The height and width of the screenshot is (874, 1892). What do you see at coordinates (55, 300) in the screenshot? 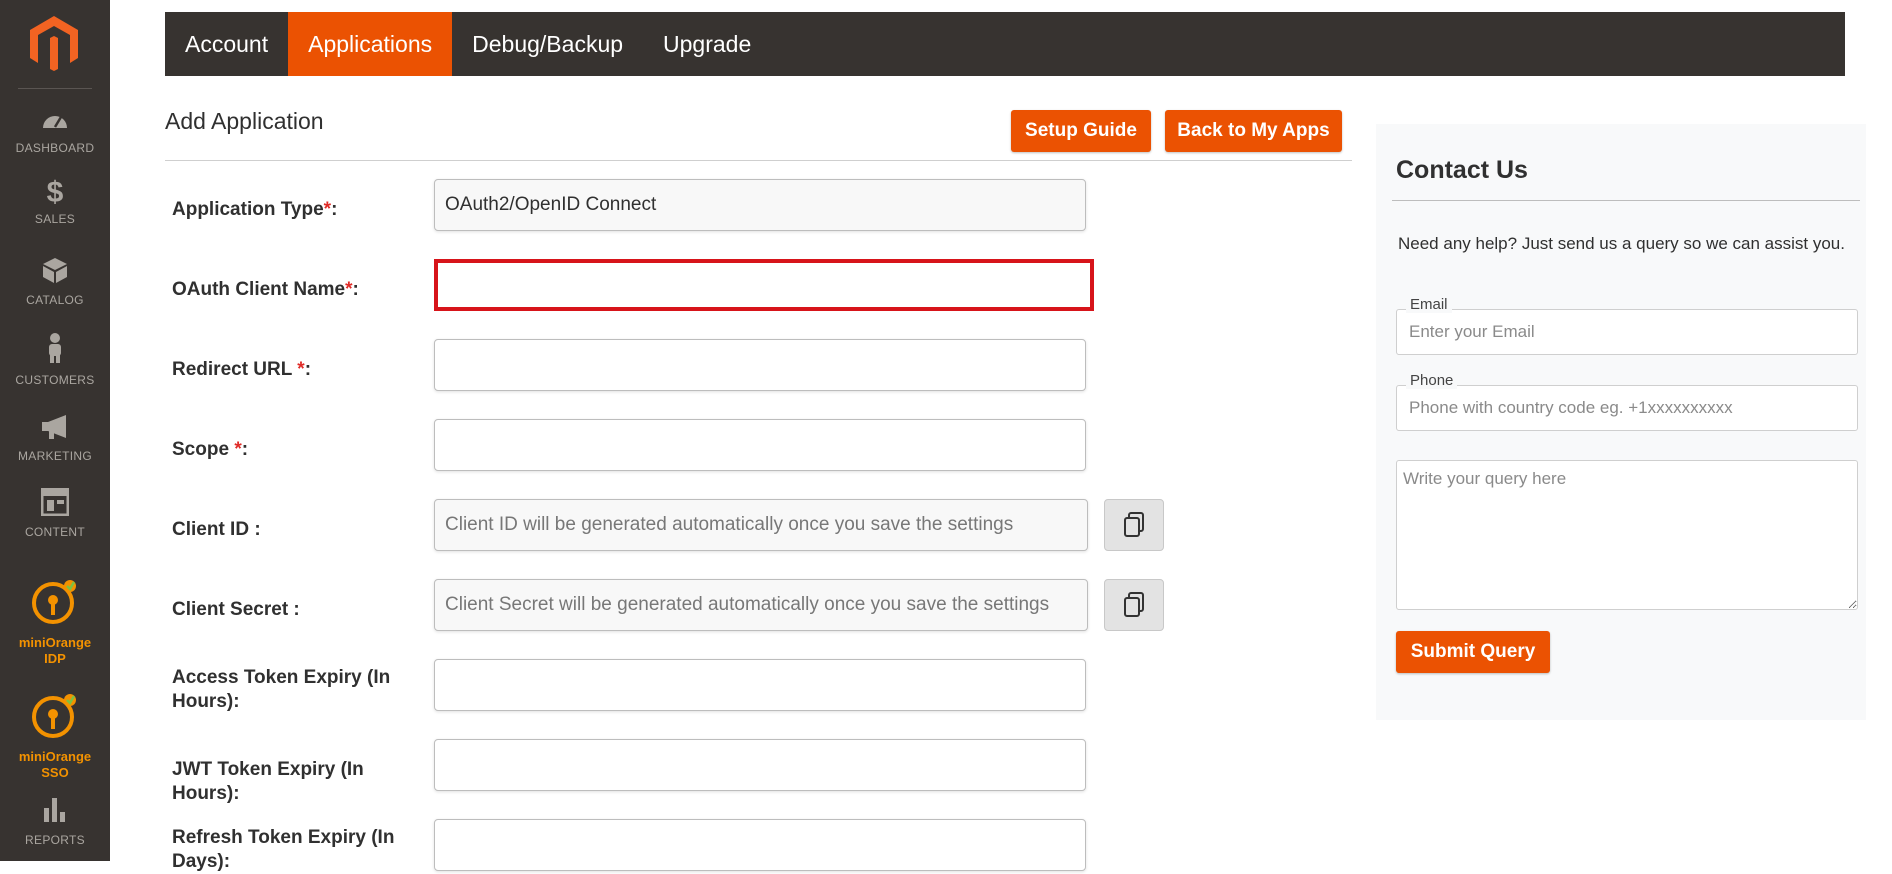
I see `sidebar-item-label: CATALOG` at bounding box center [55, 300].